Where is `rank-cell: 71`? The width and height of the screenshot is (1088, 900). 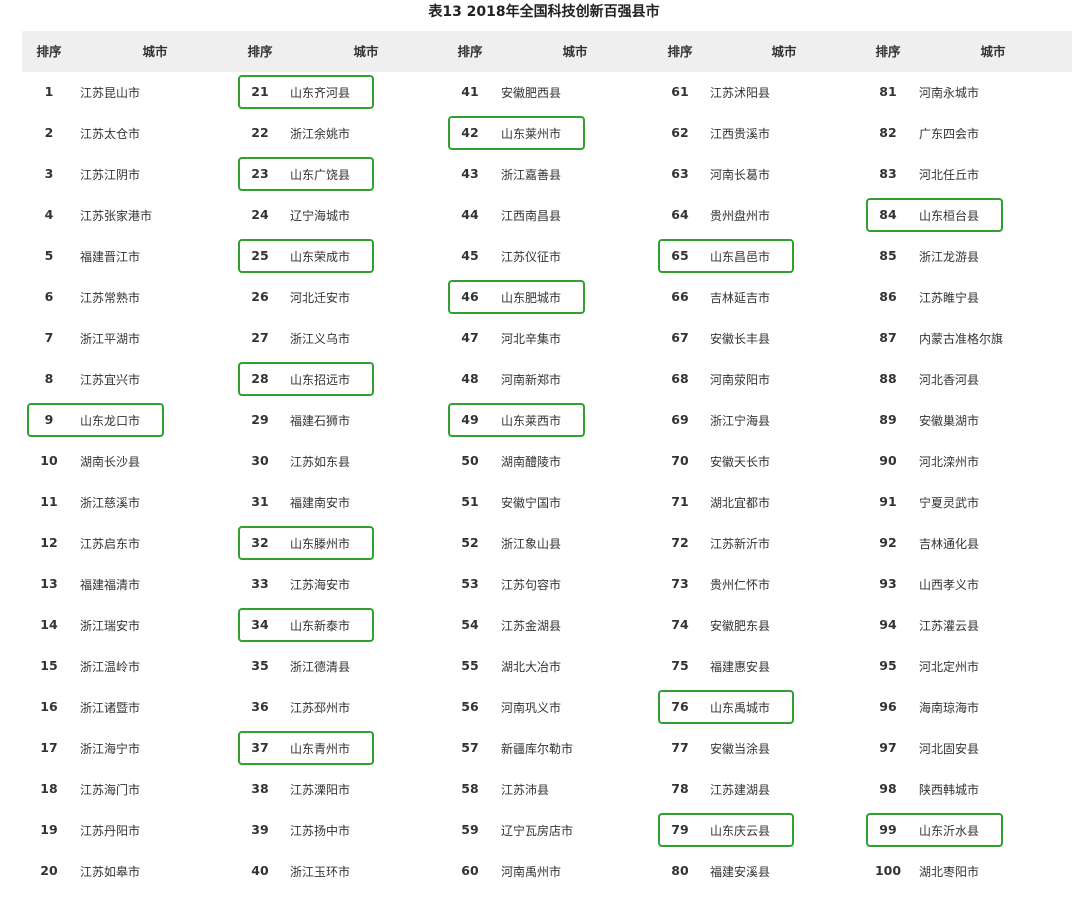 rank-cell: 71 is located at coordinates (680, 501).